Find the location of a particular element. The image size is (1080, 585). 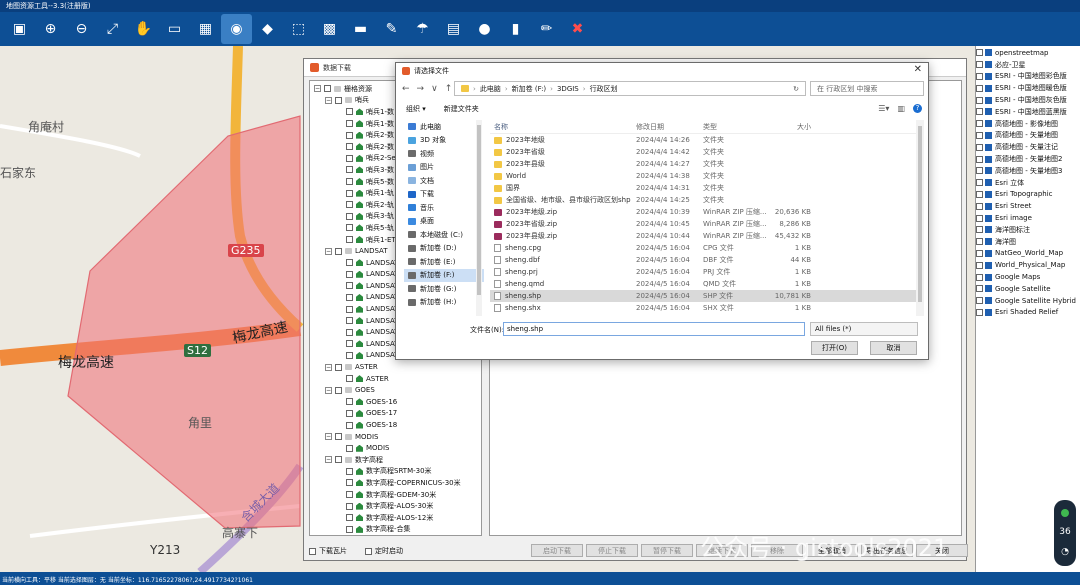

nav-item: 本地磁盘 (C:) is located at coordinates (444, 235).